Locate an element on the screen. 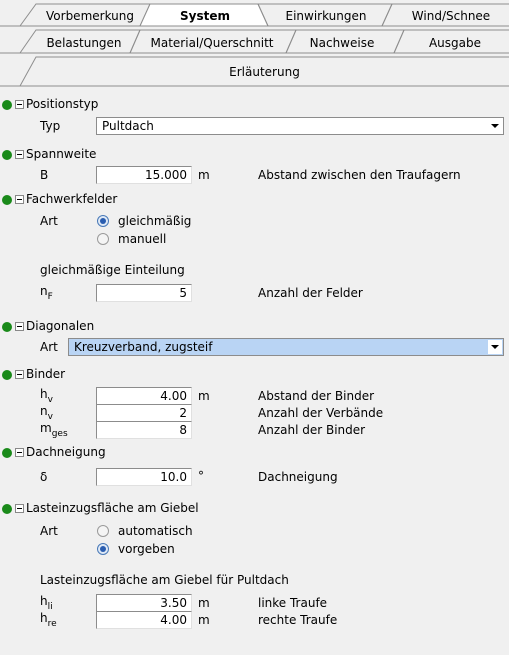 Image resolution: width=509 pixels, height=655 pixels. hre-description: rechte Traufe is located at coordinates (298, 620).